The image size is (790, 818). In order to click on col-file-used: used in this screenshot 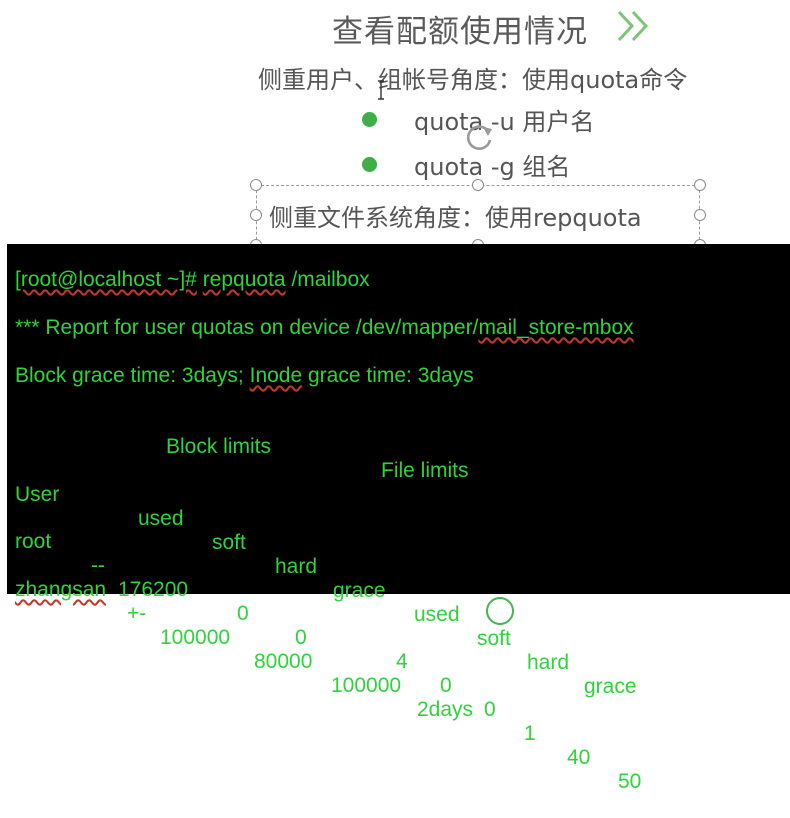, I will do `click(437, 614)`.